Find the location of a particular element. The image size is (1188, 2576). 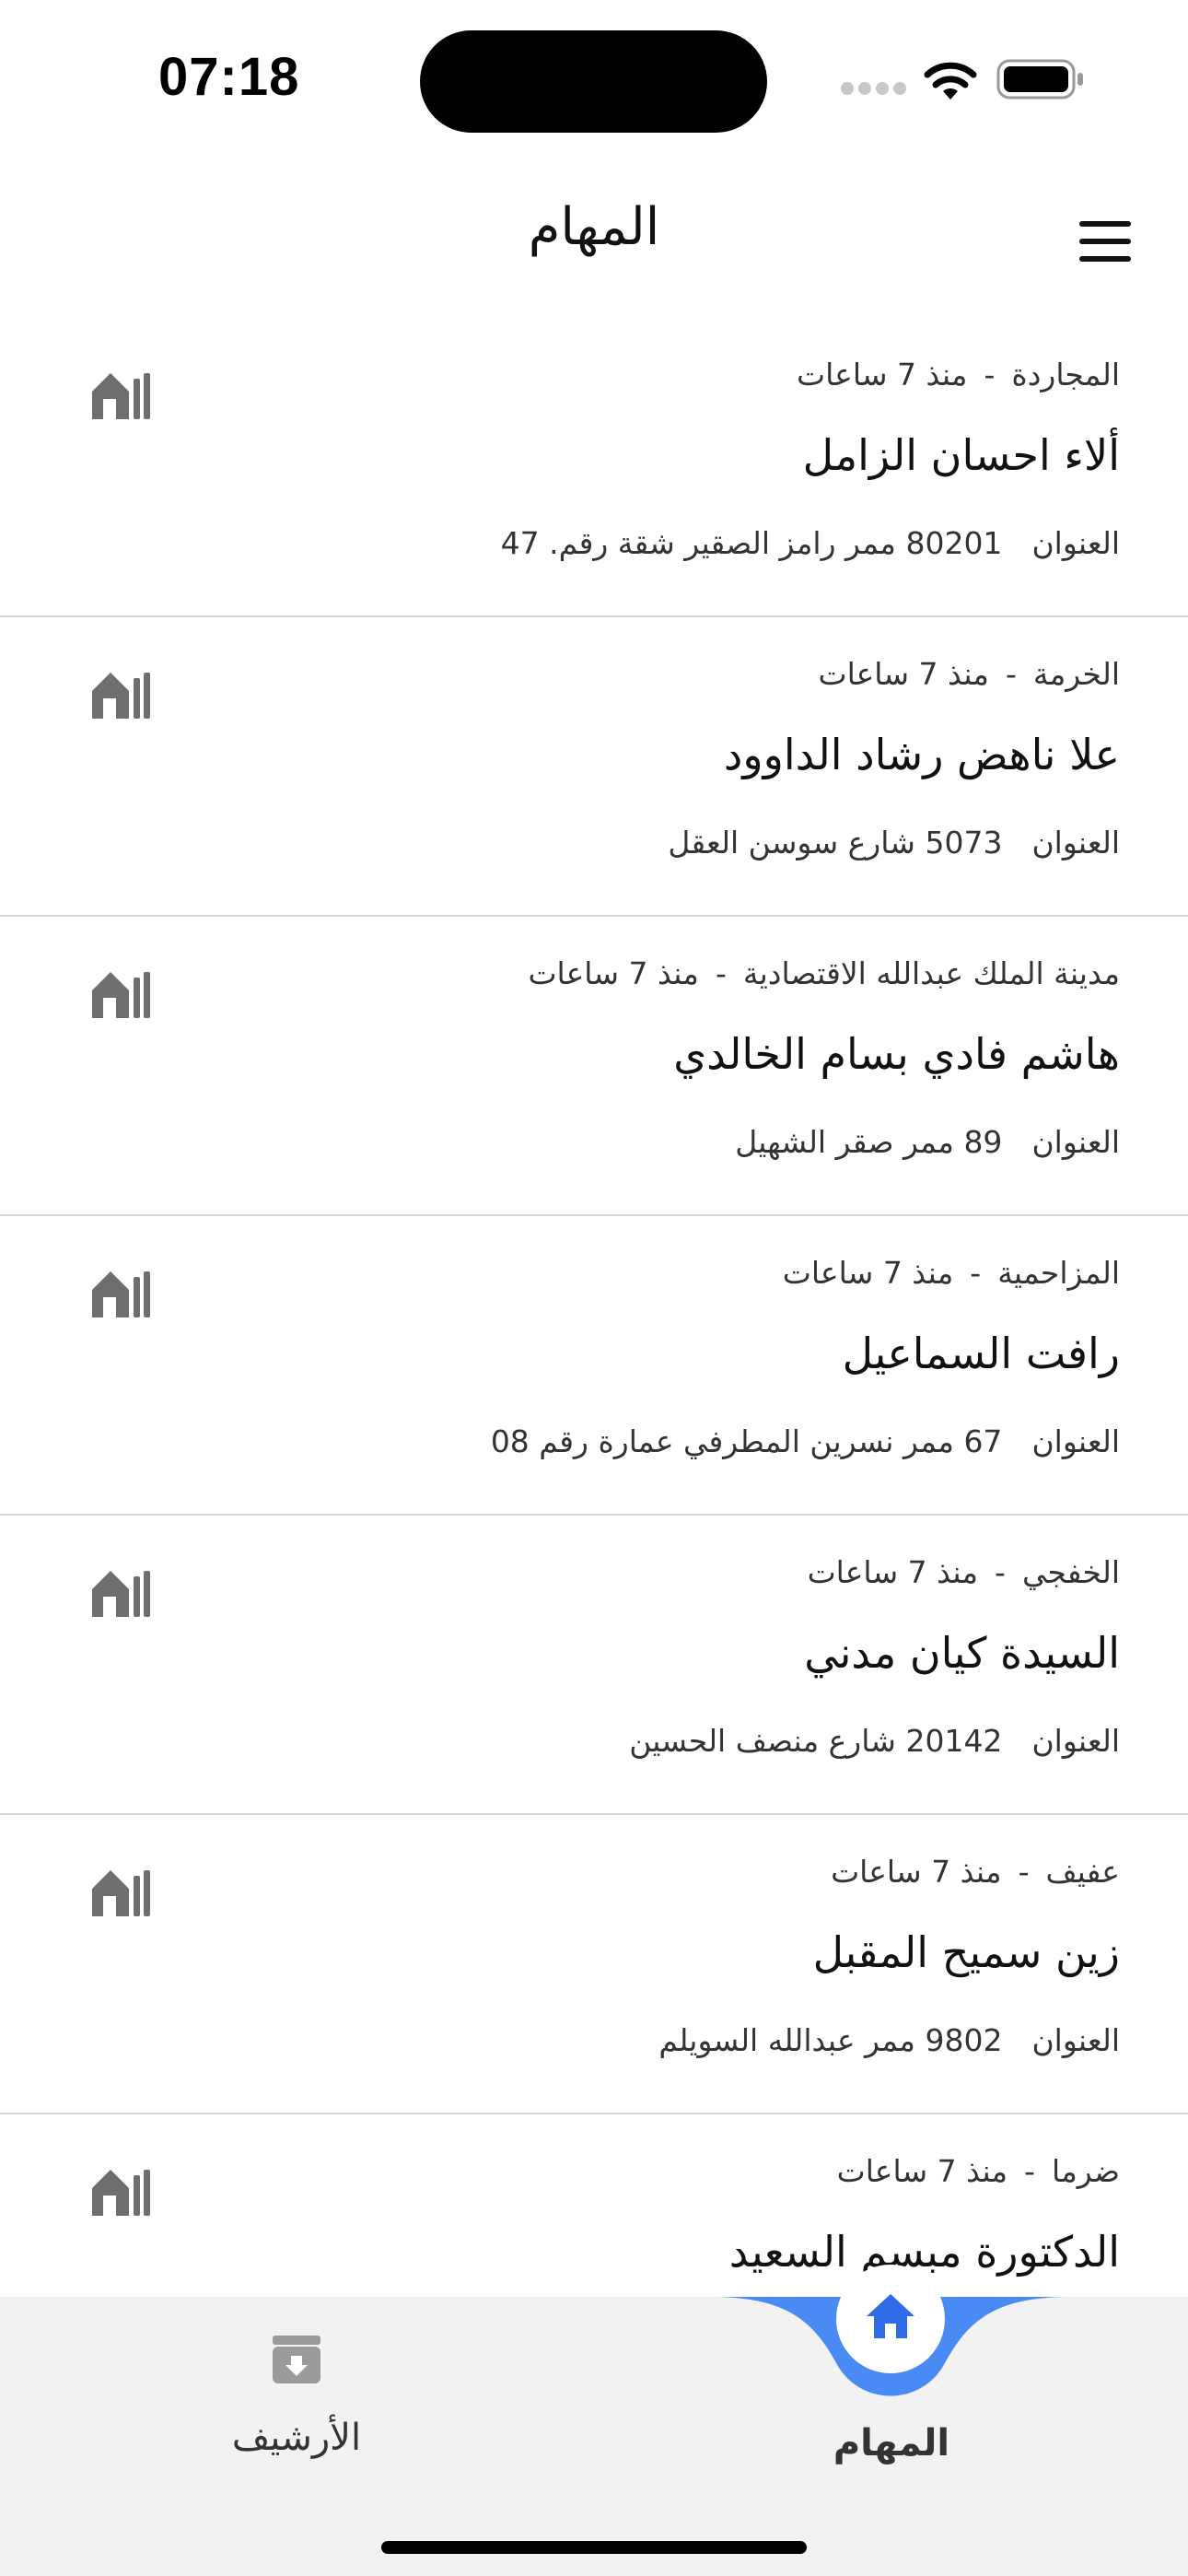

task-meta: عفيف-منذ 7 ساعات is located at coordinates (976, 1872).